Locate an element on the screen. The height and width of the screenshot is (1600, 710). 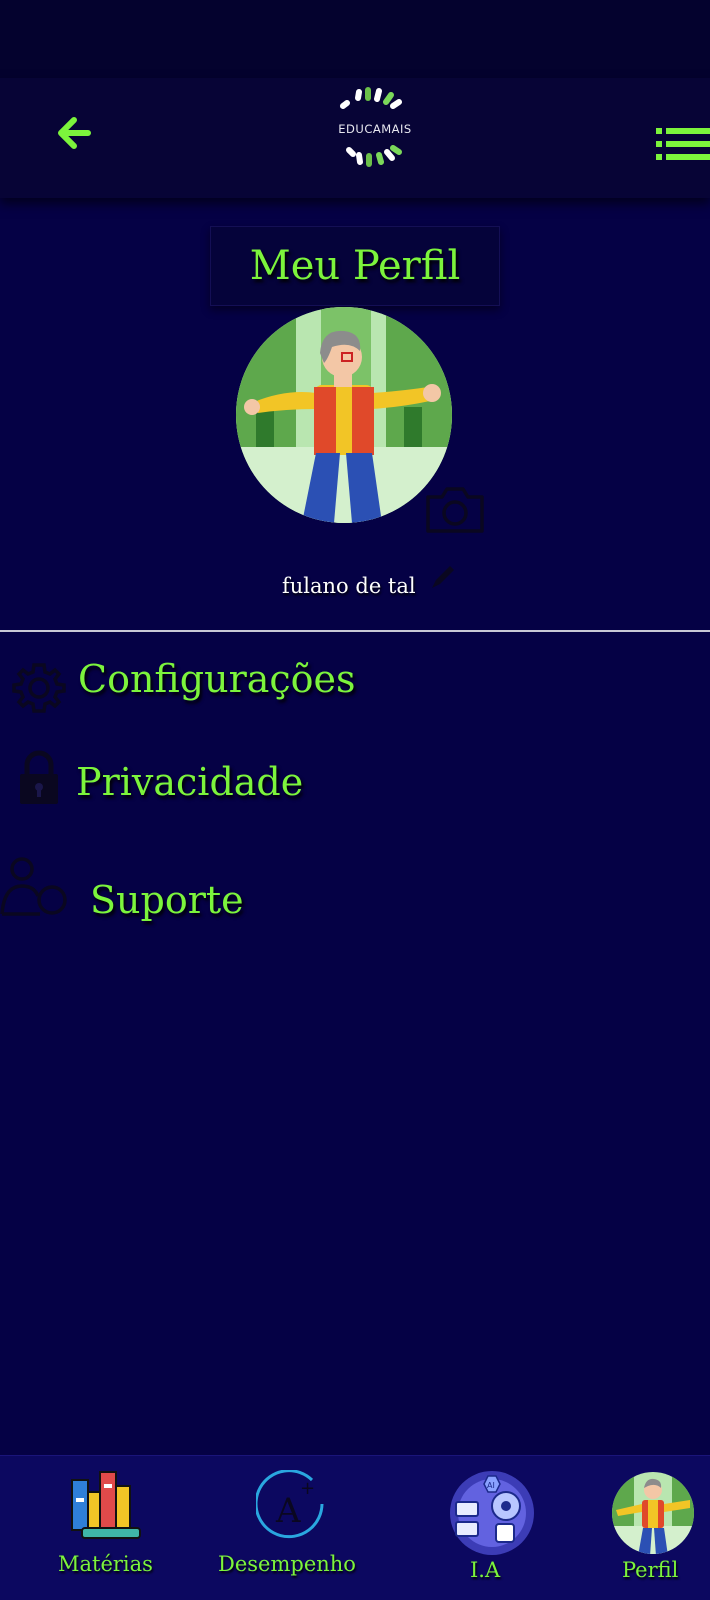
change-photo-button is located at coordinates (455, 509).